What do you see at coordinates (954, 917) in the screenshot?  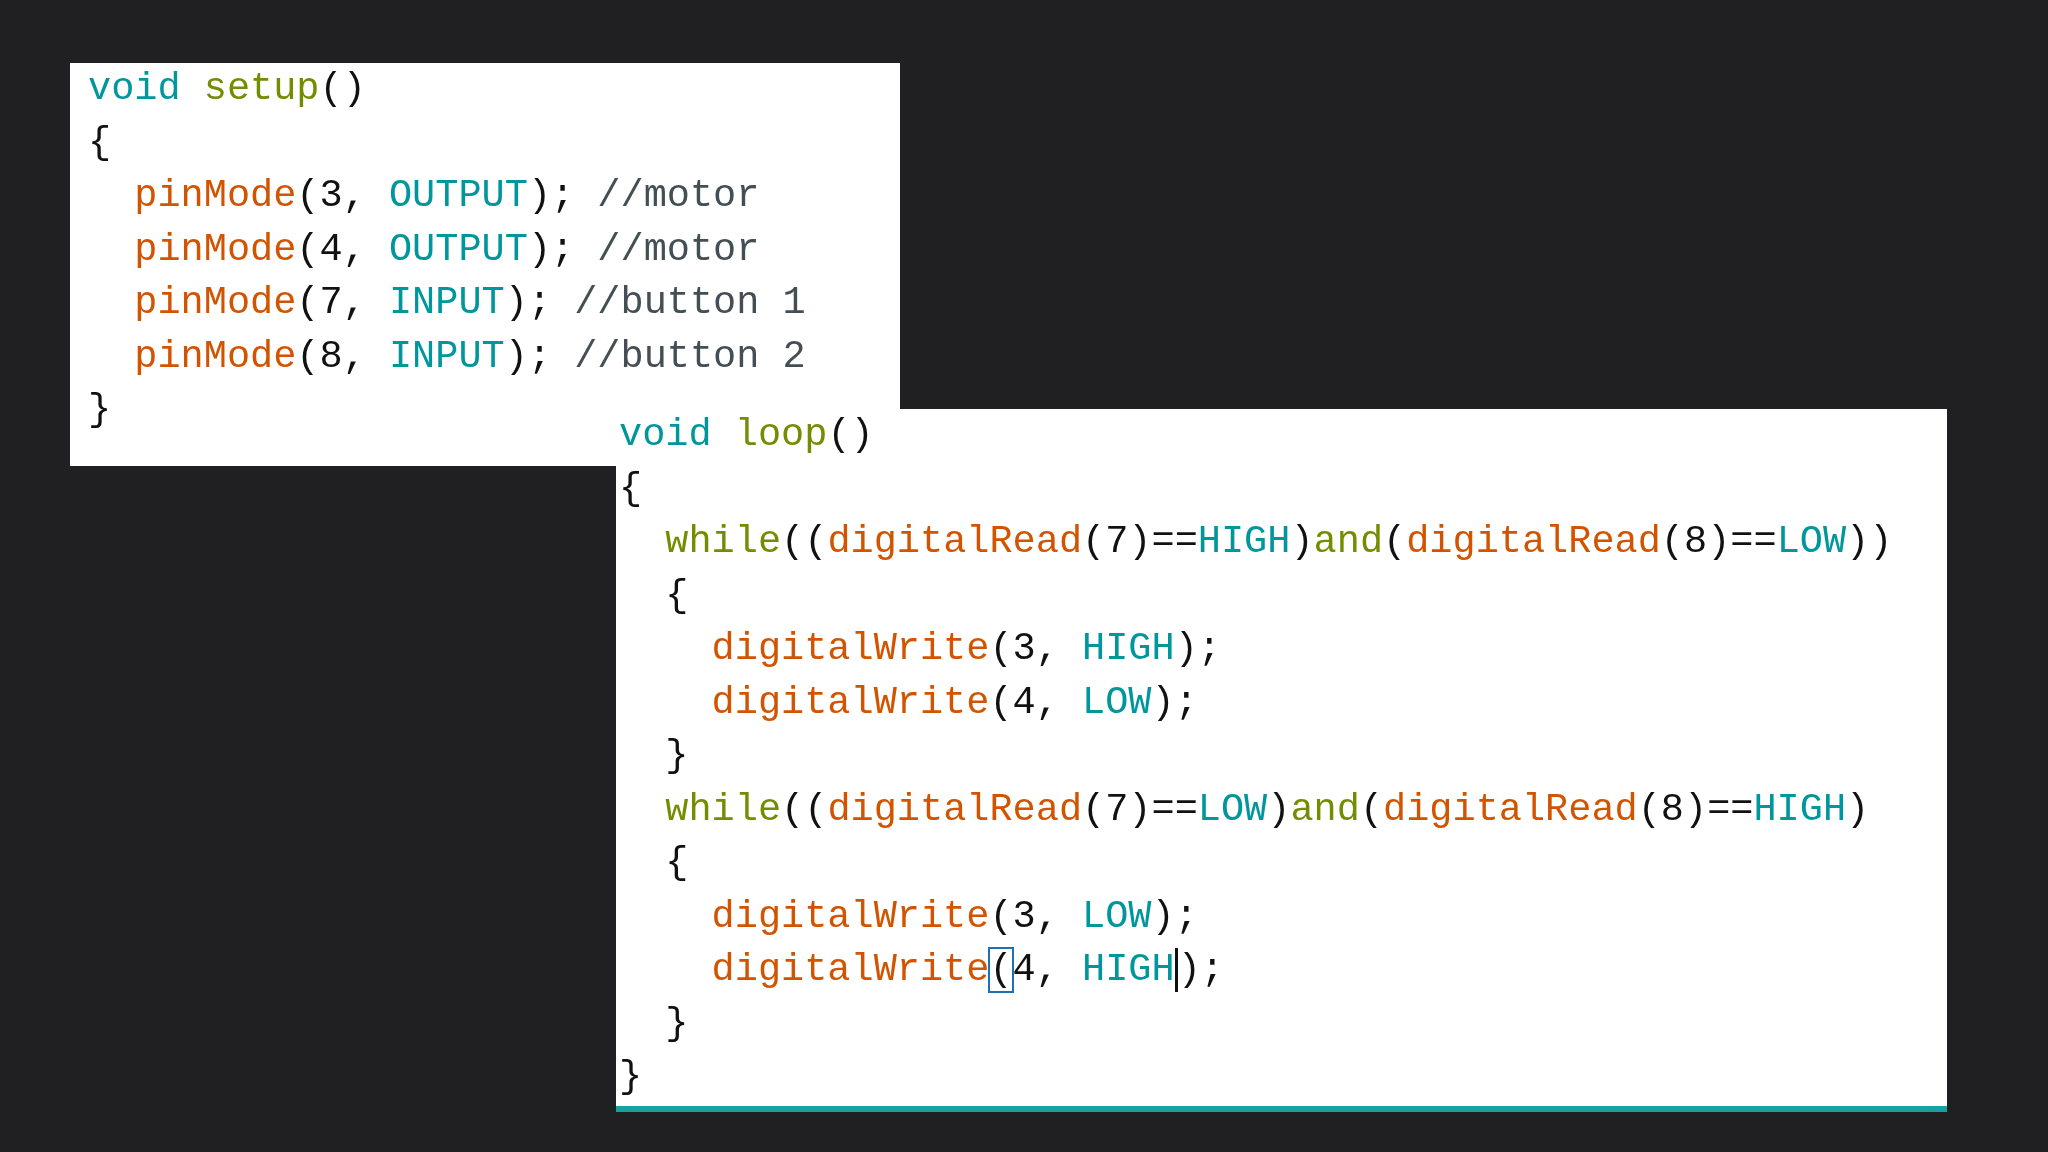 I see `code-line: digitalWrite(3, LOW);` at bounding box center [954, 917].